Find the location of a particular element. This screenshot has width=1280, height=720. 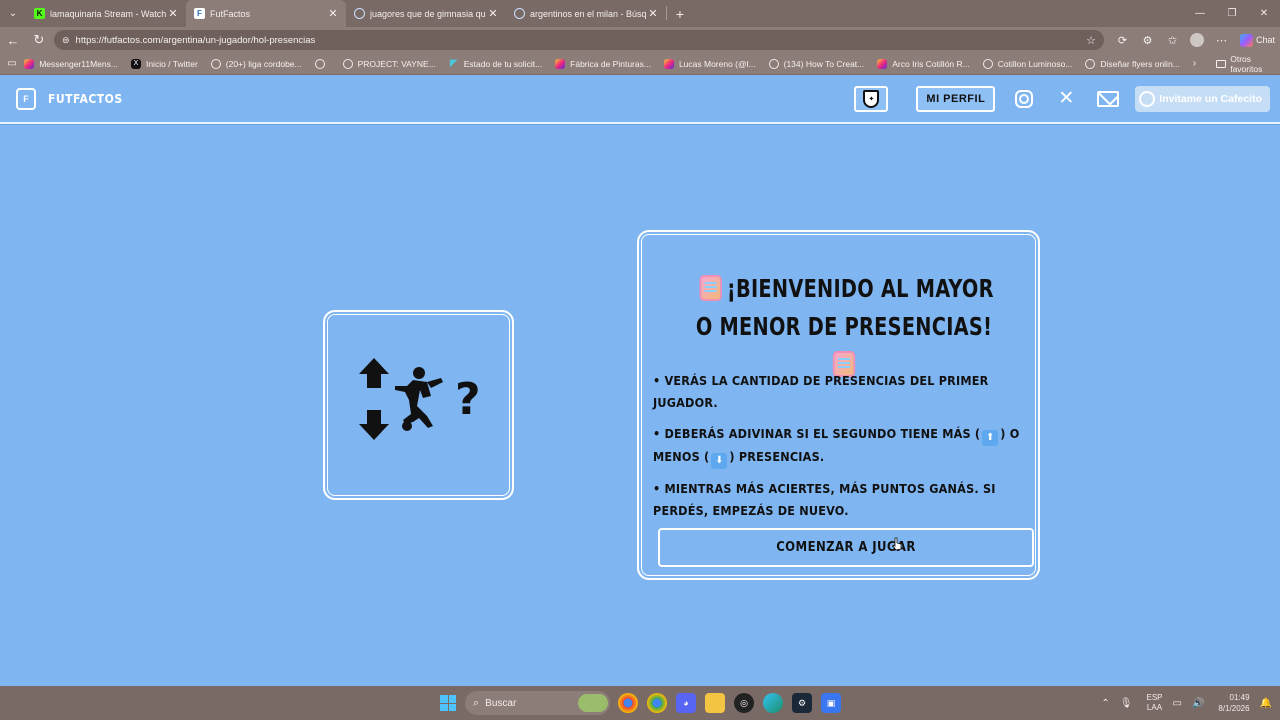

close-window-icon: ✕ is located at coordinates (1264, 13).